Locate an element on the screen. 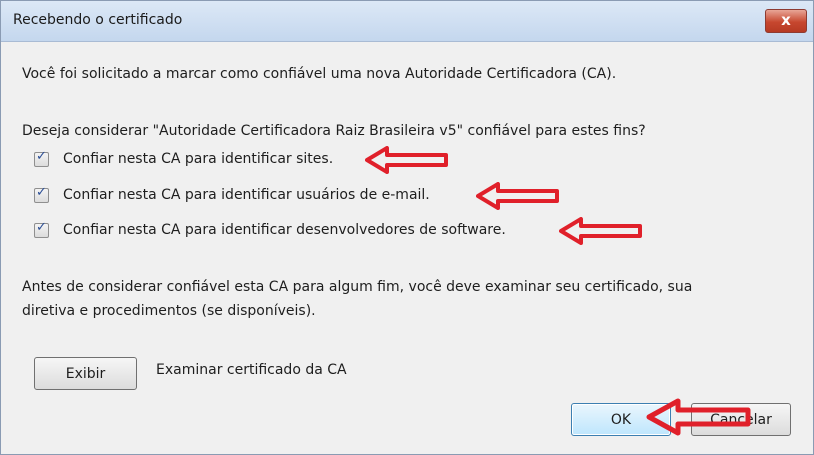  option-label: Confiar nesta CA para identificar sites. is located at coordinates (198, 159).